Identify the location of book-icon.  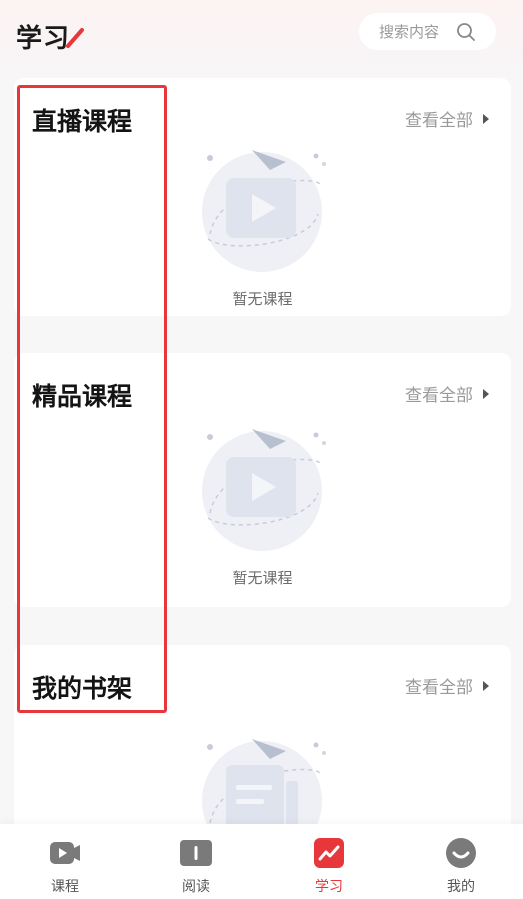
(196, 853).